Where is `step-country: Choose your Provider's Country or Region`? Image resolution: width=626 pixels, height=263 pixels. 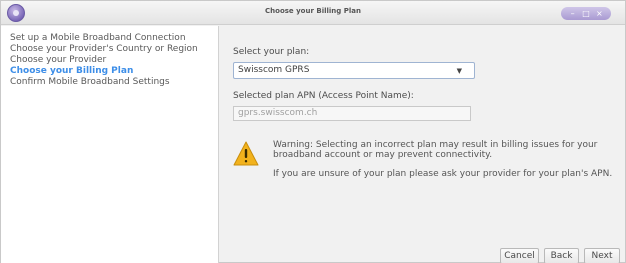
step-country: Choose your Provider's Country or Region is located at coordinates (104, 49).